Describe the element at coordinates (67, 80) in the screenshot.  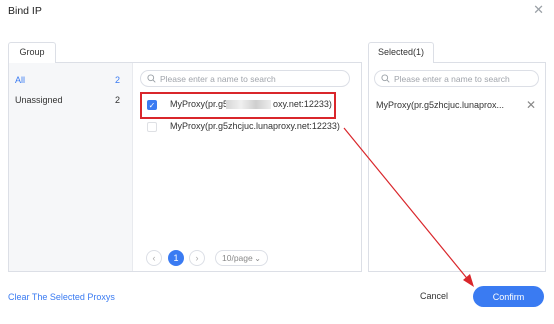
I see `group-item-all: All 2` at that location.